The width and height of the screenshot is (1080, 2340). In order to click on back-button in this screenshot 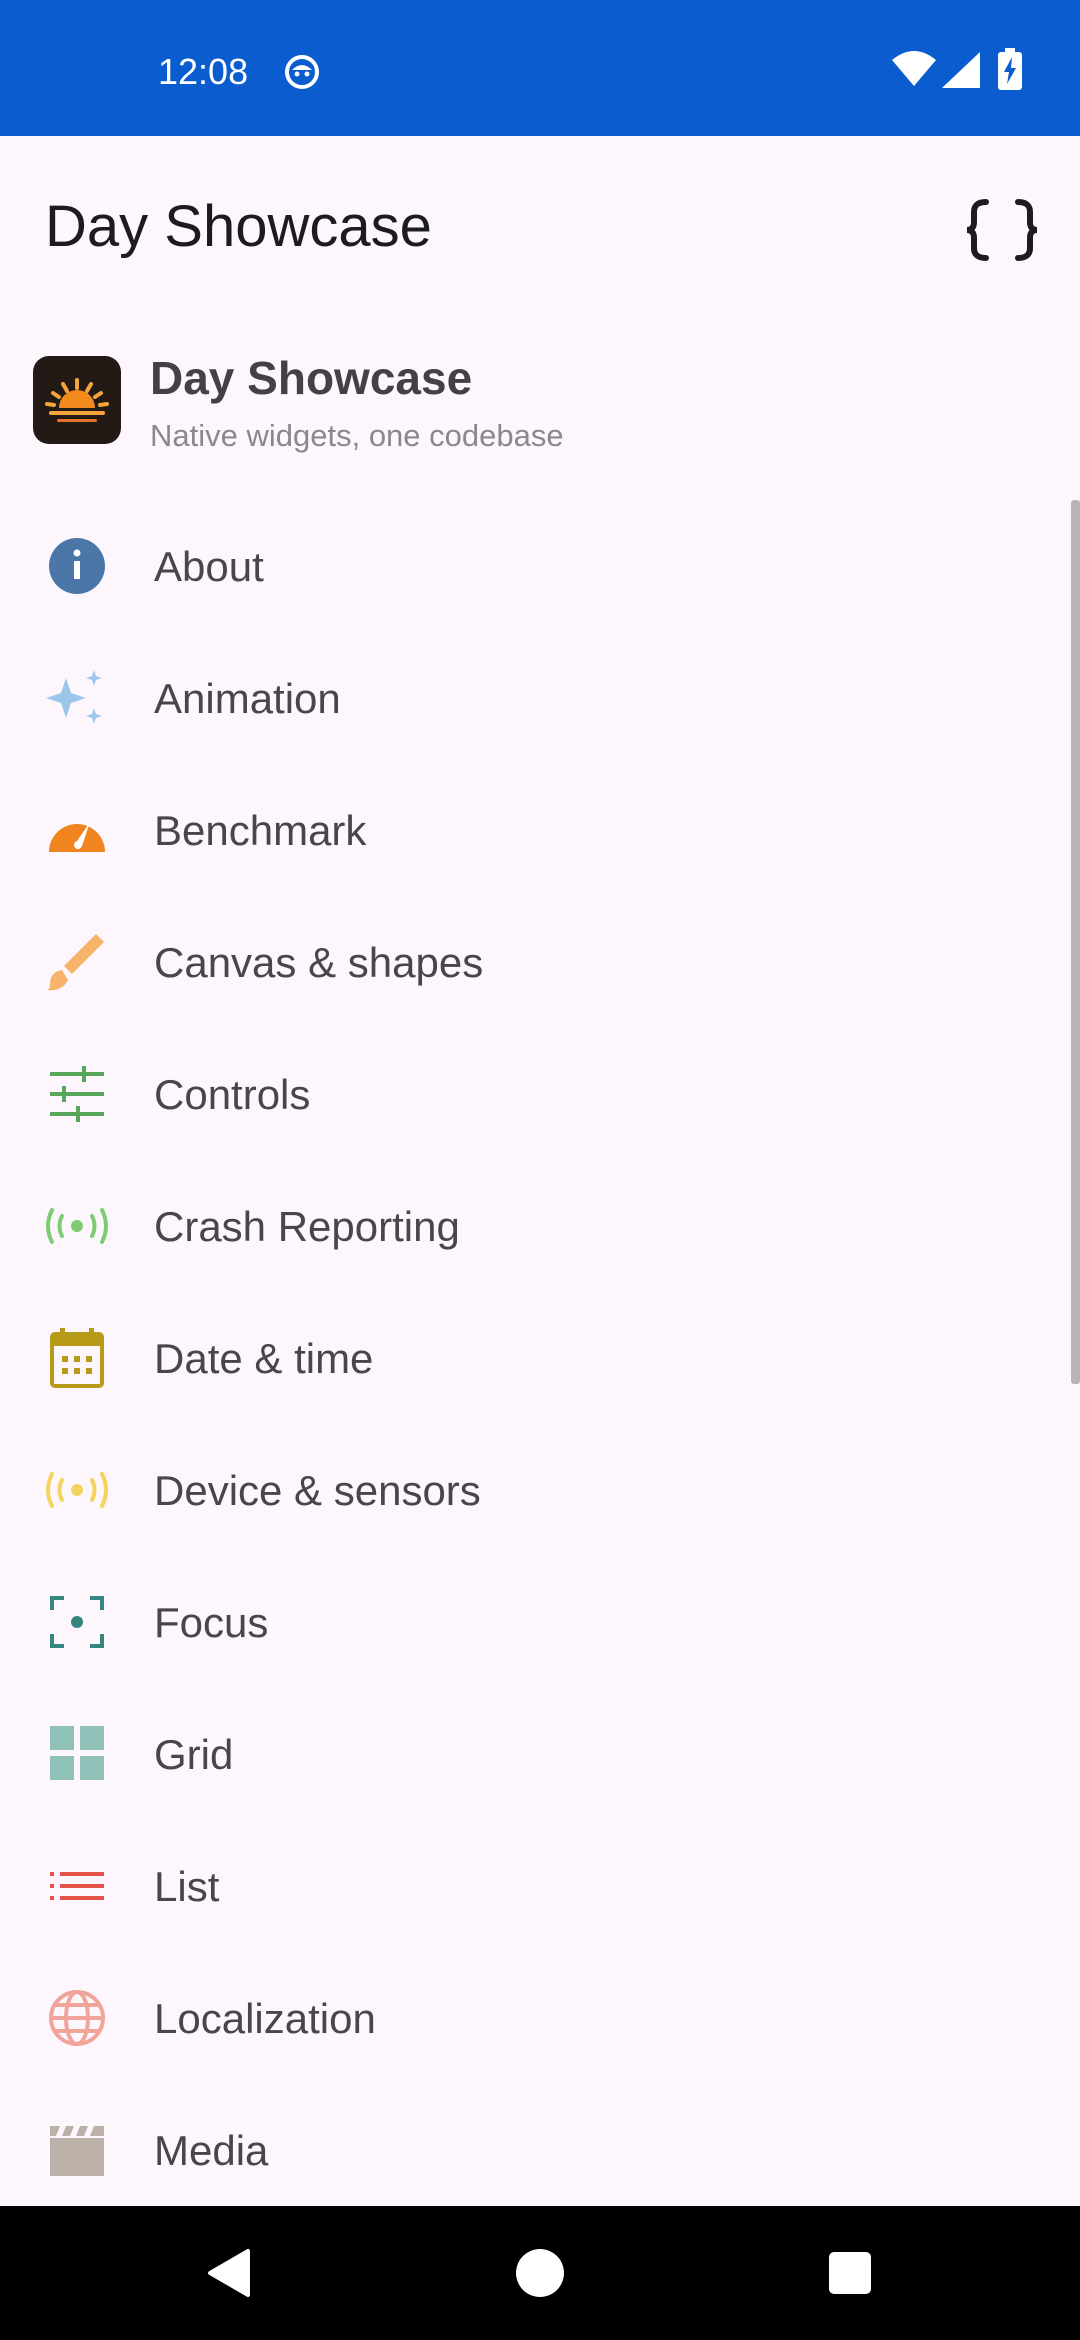, I will do `click(228, 2273)`.